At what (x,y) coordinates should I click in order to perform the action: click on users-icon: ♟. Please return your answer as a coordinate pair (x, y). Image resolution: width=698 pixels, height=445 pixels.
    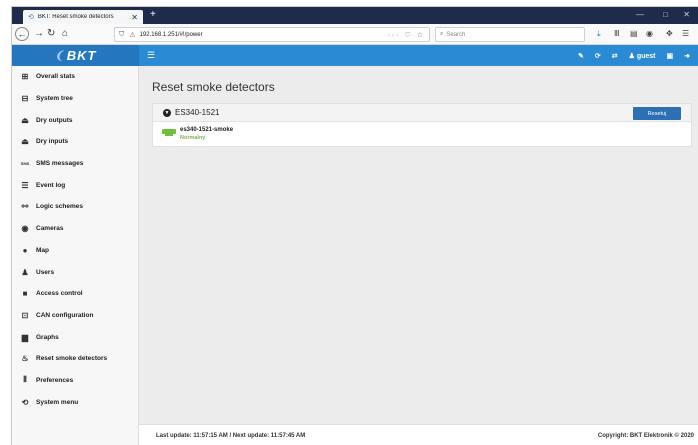
    Looking at the image, I should click on (25, 272).